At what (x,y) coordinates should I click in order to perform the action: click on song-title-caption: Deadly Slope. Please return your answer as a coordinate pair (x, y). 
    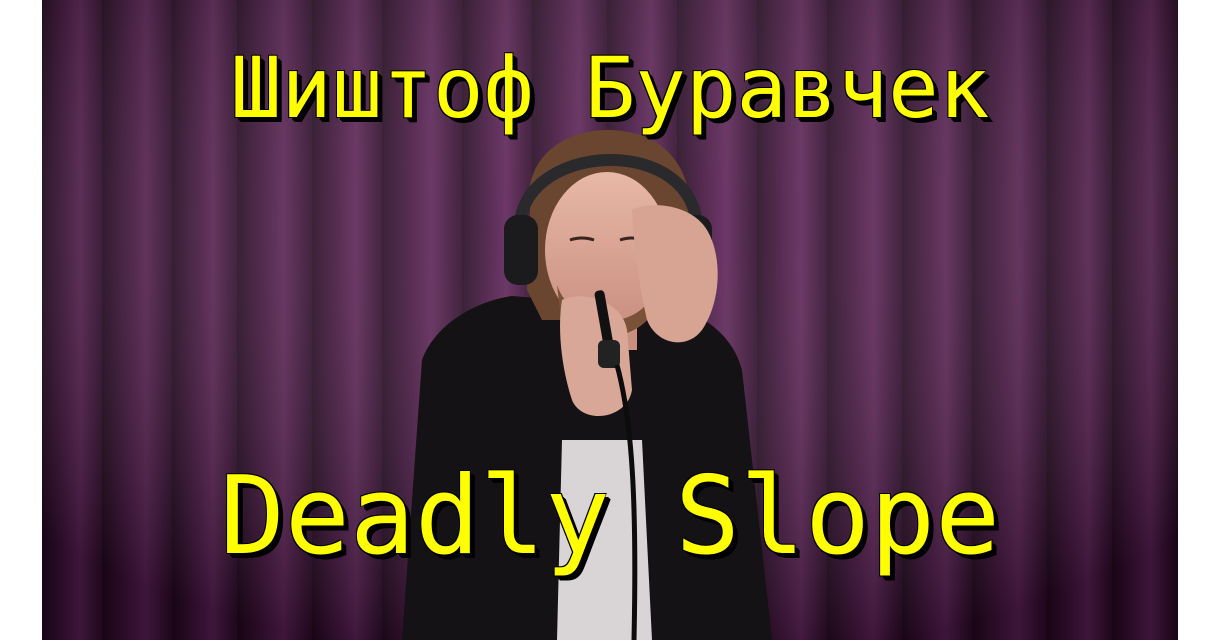
    Looking at the image, I should click on (610, 516).